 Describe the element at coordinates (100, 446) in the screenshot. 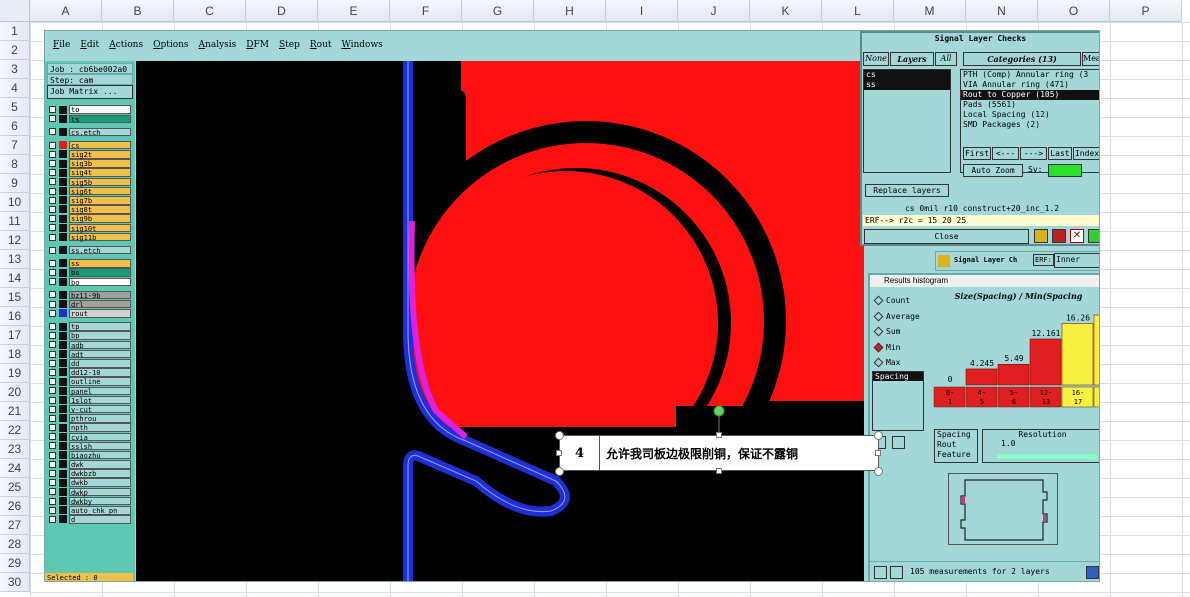

I see `layer-name: sslsh` at that location.